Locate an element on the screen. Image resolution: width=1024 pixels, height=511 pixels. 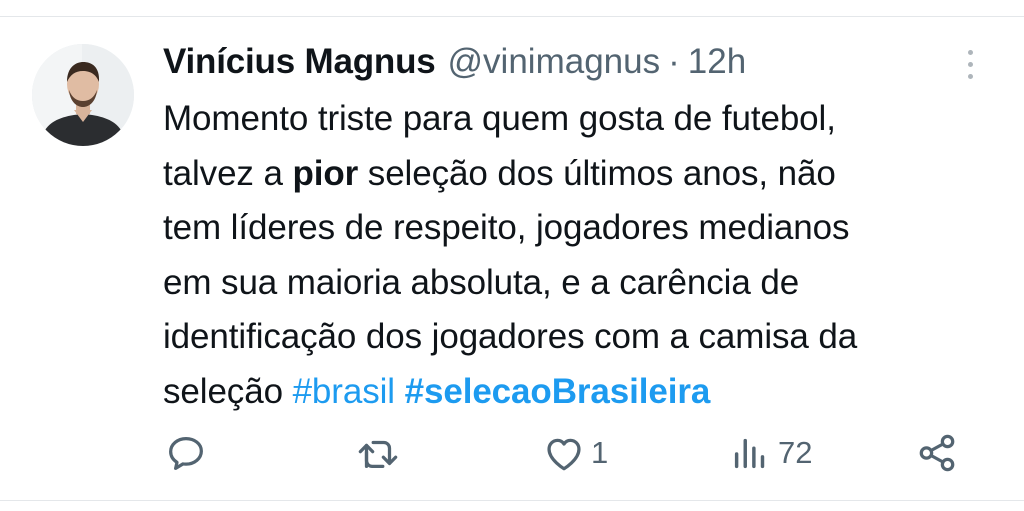
tweet-header: Vinícius Magnus @vinimagnus · 12h is located at coordinates (454, 62).